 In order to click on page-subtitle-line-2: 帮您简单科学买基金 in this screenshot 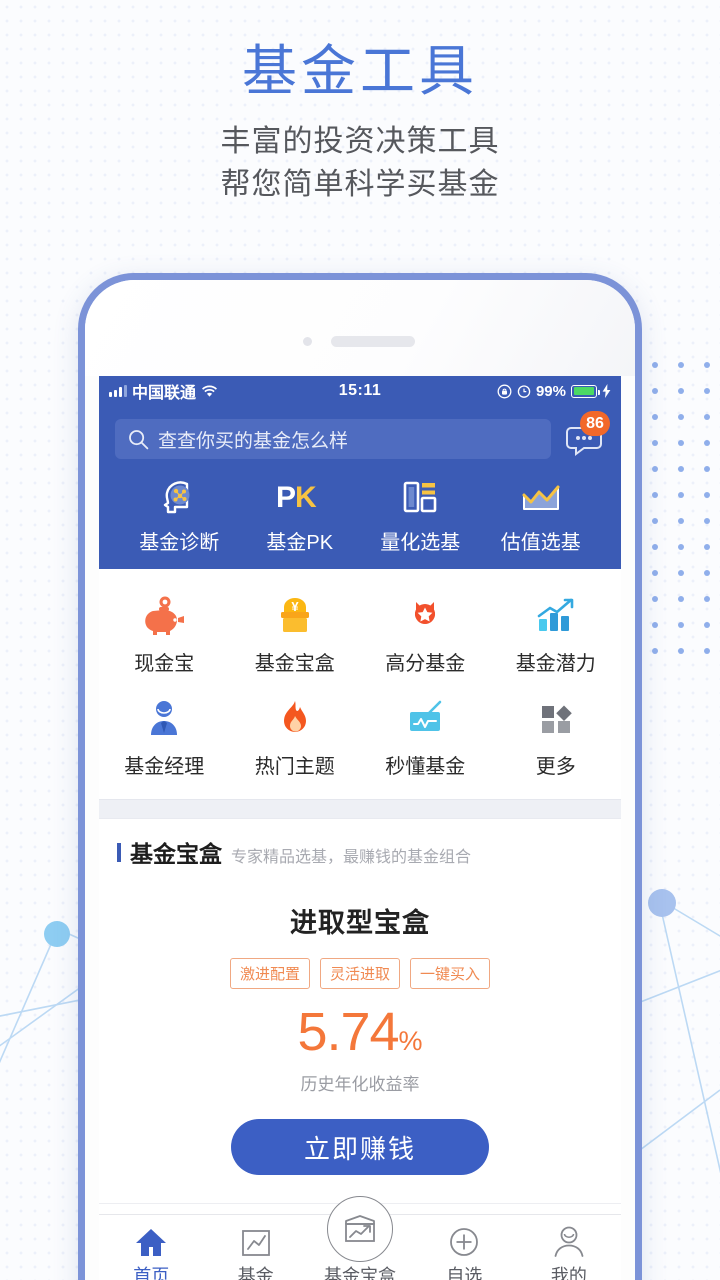, I will do `click(360, 184)`.